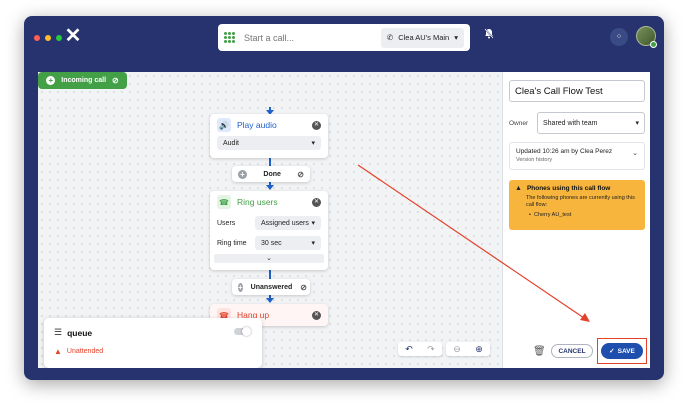  I want to click on minimize-window-button, so click(48, 38).